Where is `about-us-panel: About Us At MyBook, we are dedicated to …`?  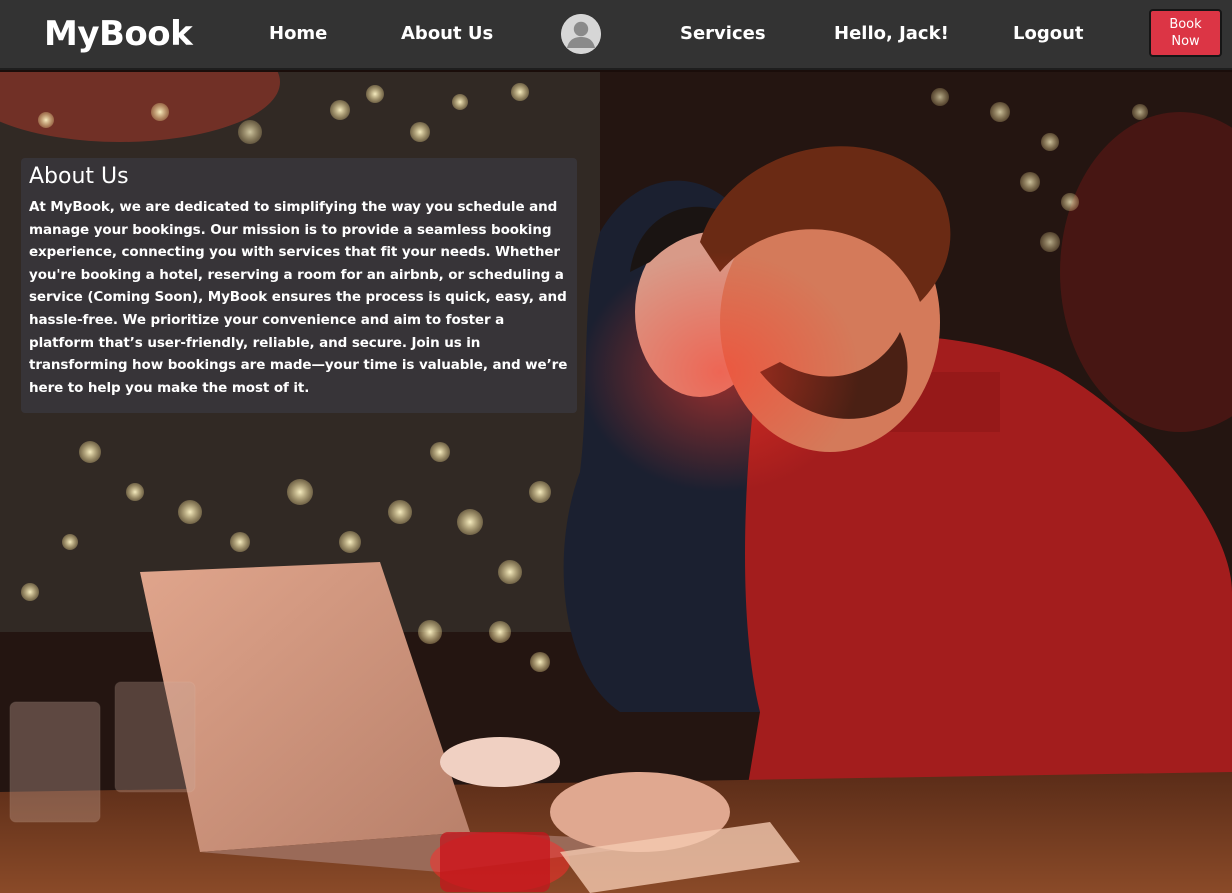
about-us-panel: About Us At MyBook, we are dedicated to … is located at coordinates (299, 285).